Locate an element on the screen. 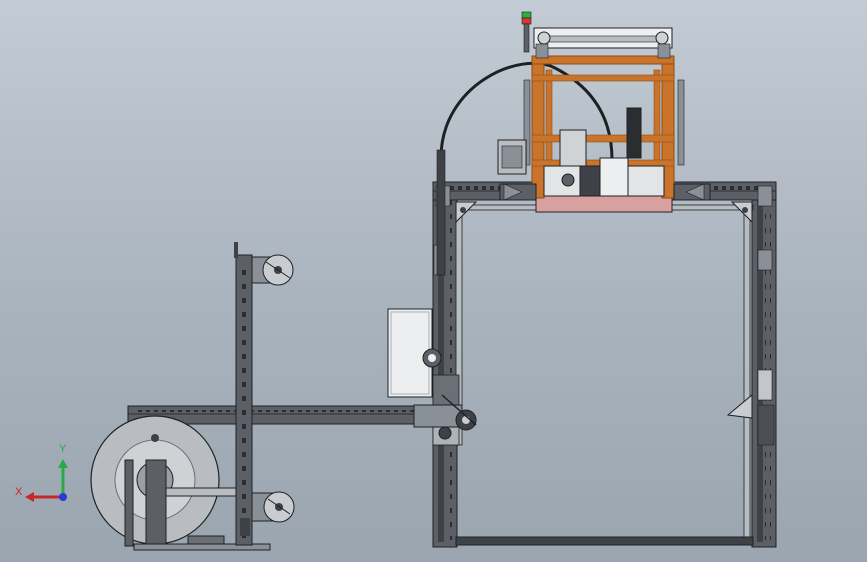  triad-x-label: X is located at coordinates (19, 492).